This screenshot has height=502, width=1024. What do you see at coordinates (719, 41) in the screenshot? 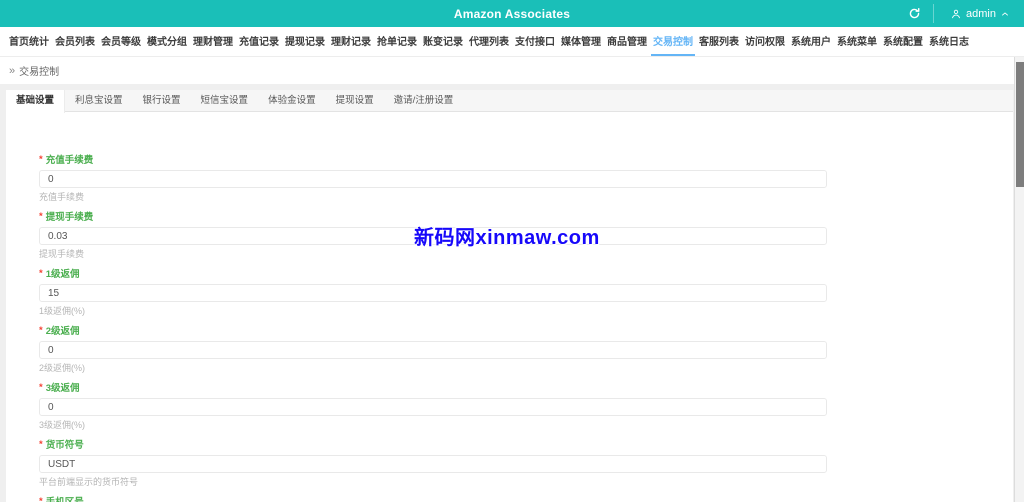
I see `nav-item-15: 客服列表` at bounding box center [719, 41].